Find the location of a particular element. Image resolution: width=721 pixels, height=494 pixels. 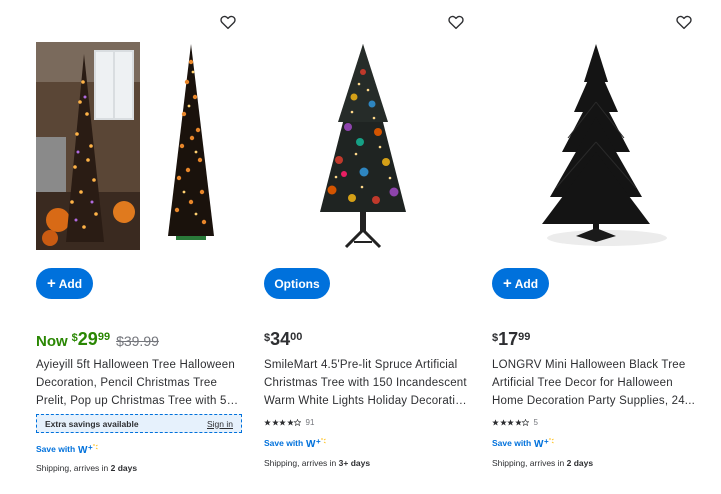

shipping-days: 3+ days is located at coordinates (354, 463).